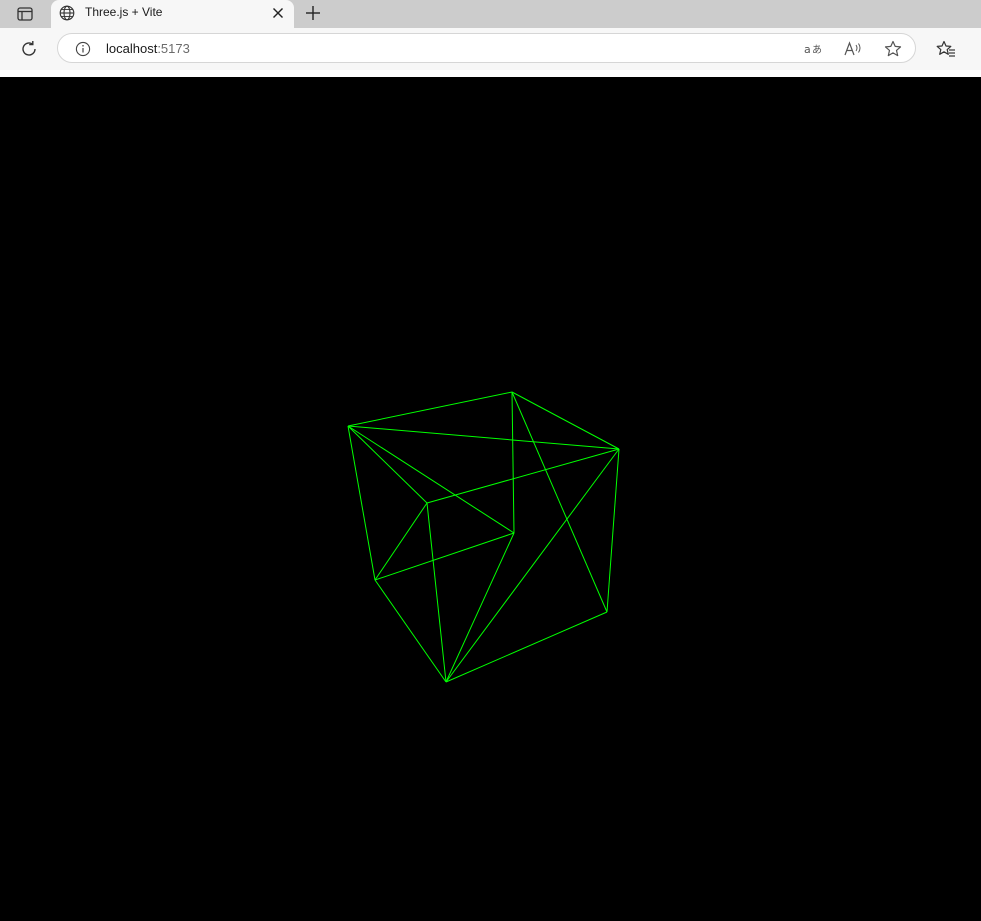  I want to click on favorite-button, so click(893, 49).